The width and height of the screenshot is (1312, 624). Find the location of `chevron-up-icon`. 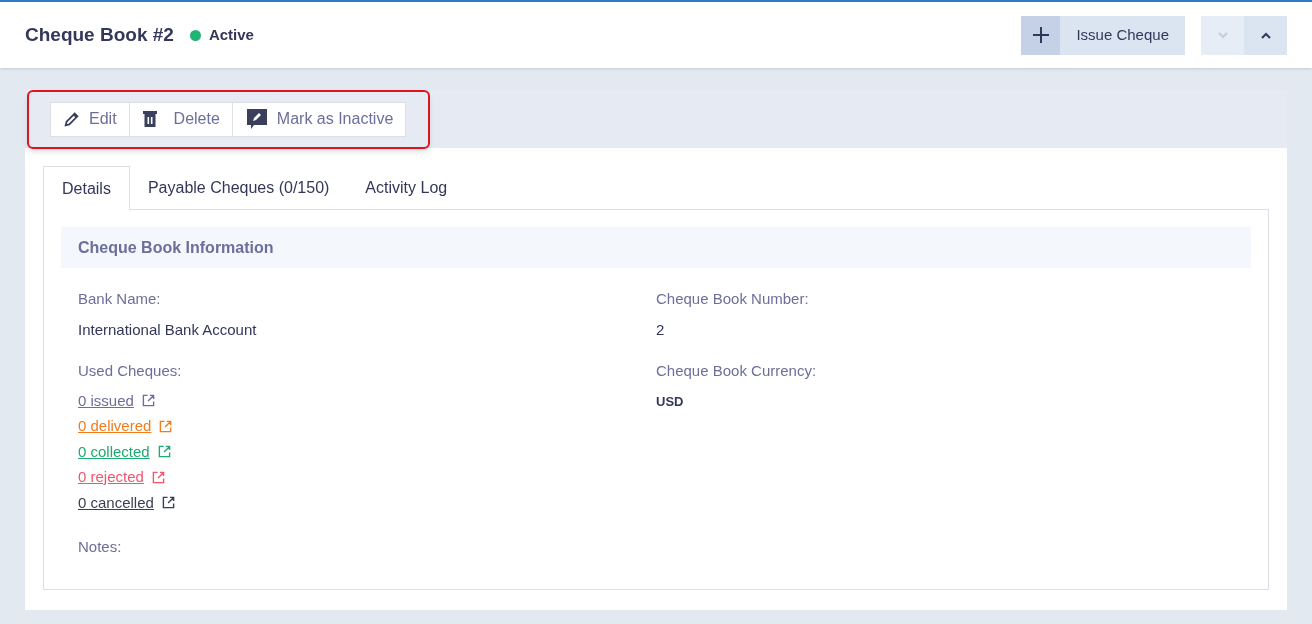

chevron-up-icon is located at coordinates (1265, 35).